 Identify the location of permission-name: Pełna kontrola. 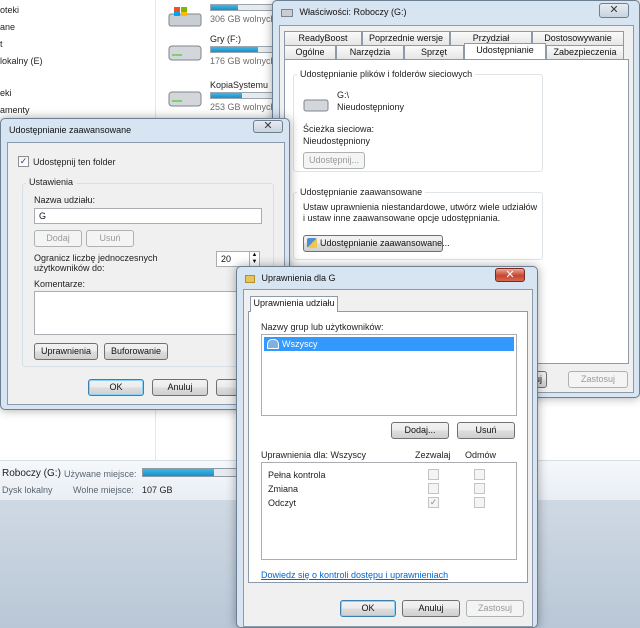
(297, 475).